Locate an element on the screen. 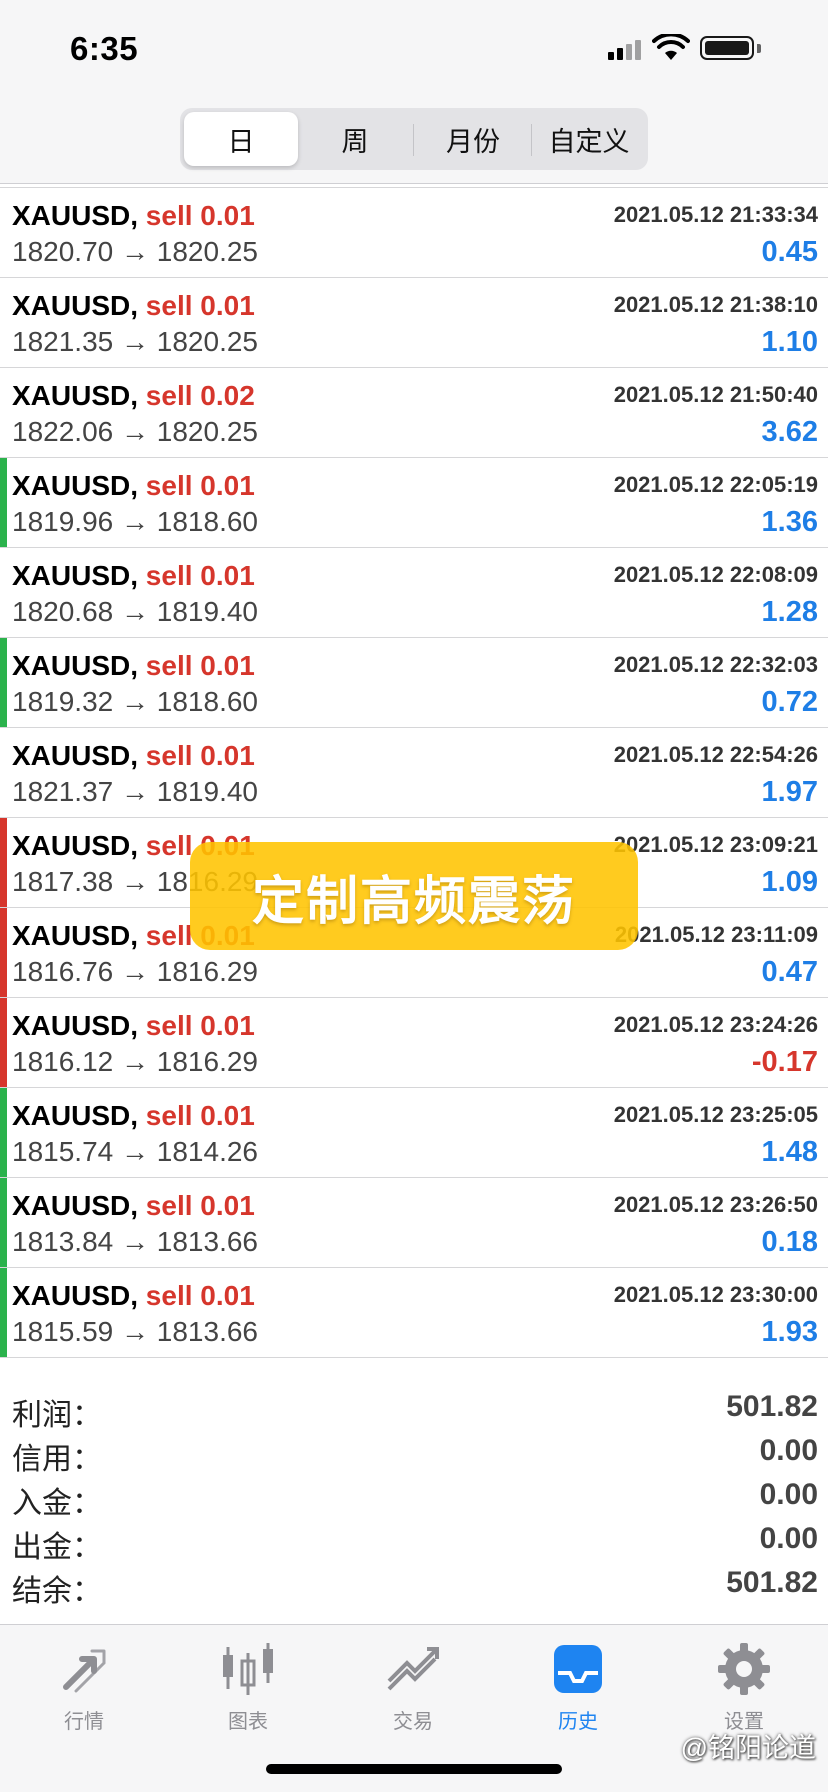 The width and height of the screenshot is (828, 1792). trade-prices: 1821.37 → 1819.40 is located at coordinates (135, 792).